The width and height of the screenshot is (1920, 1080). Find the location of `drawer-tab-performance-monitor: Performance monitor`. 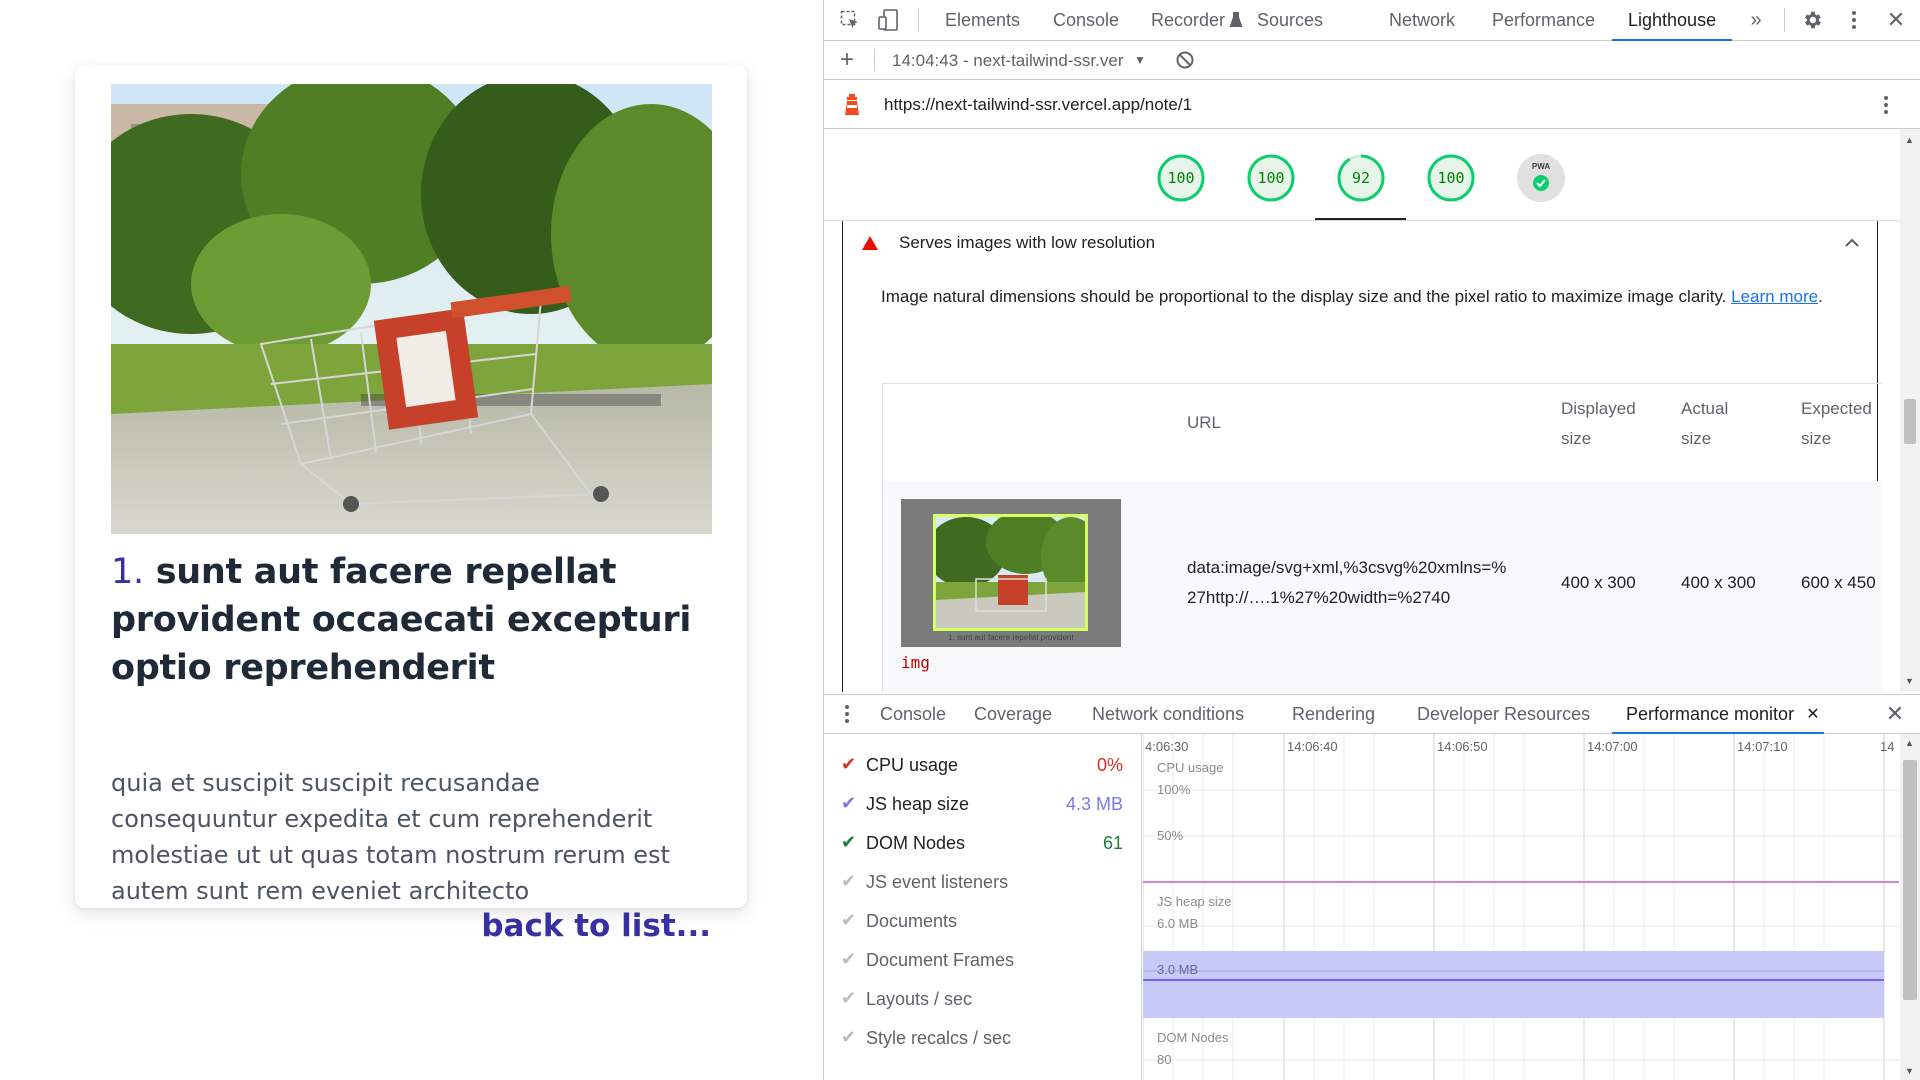

drawer-tab-performance-monitor: Performance monitor is located at coordinates (1718, 714).